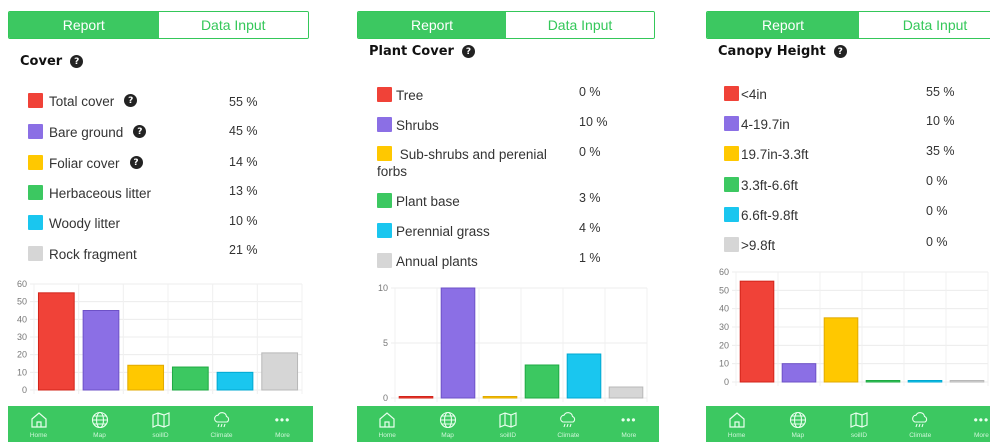 The height and width of the screenshot is (442, 990). What do you see at coordinates (770, 215) in the screenshot?
I see `legend-label: 6.6ft-9.8ft` at bounding box center [770, 215].